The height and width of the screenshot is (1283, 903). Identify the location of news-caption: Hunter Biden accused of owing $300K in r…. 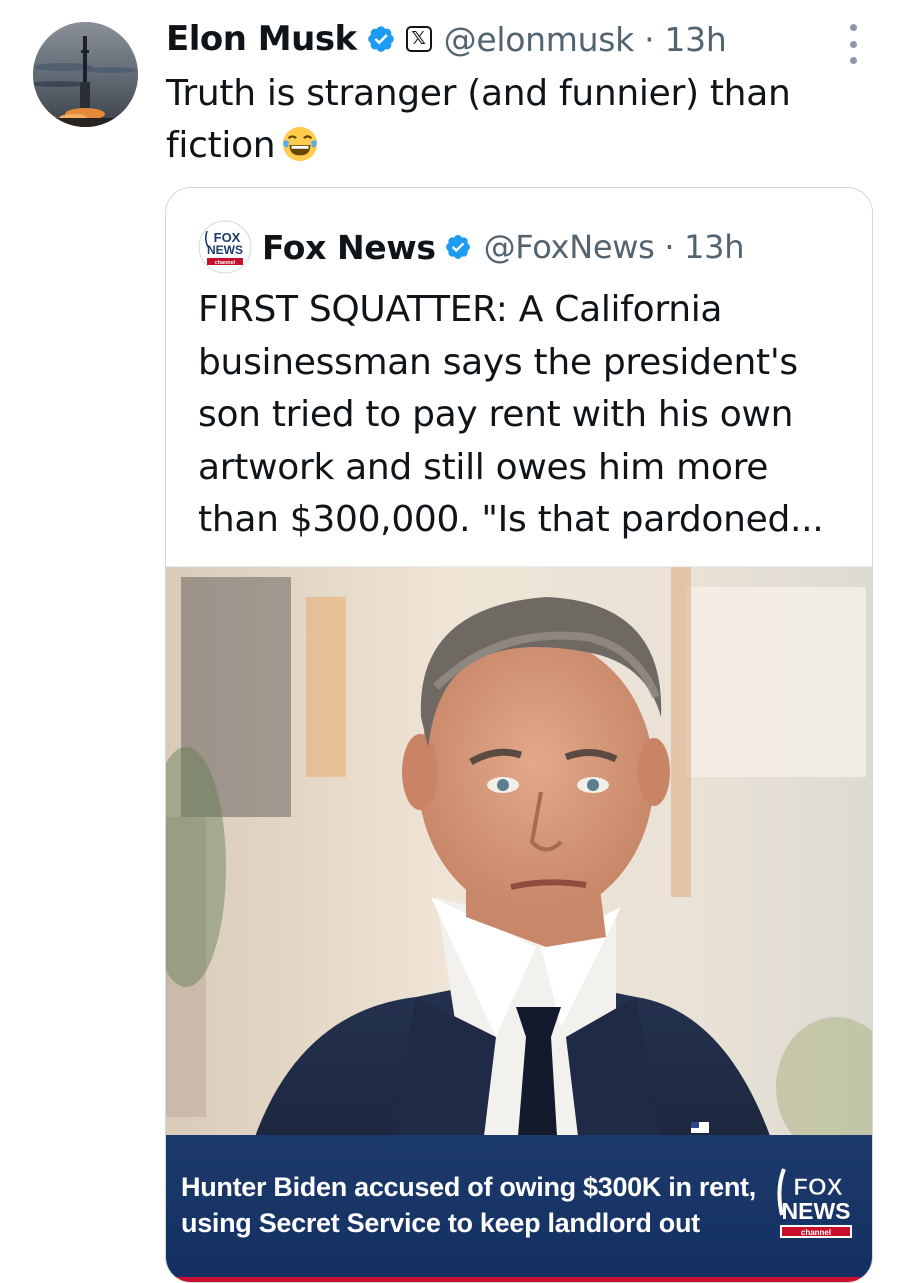
(468, 1205).